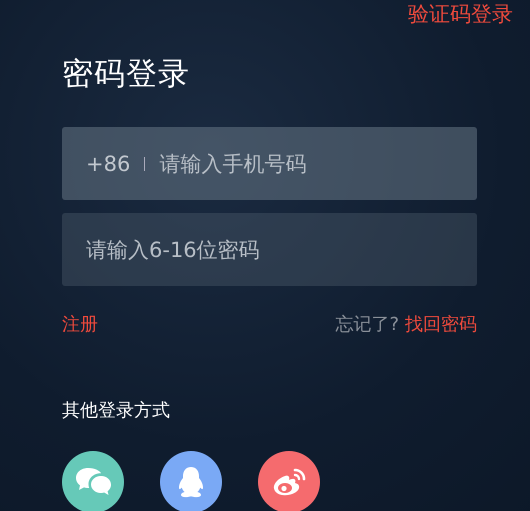  What do you see at coordinates (191, 482) in the screenshot?
I see `penguin-icon` at bounding box center [191, 482].